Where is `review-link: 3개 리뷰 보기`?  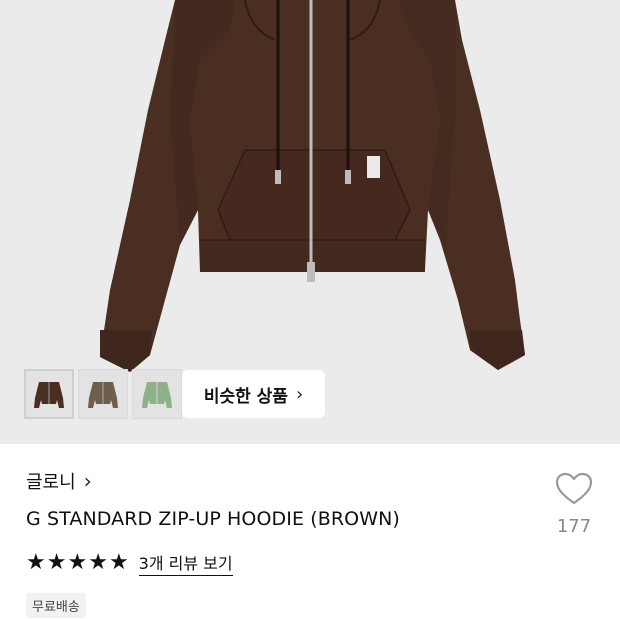
review-link: 3개 리뷰 보기 is located at coordinates (185, 563).